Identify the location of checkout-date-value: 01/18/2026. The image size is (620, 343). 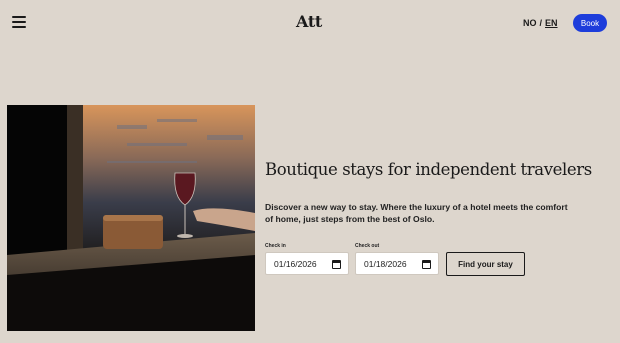
(385, 263).